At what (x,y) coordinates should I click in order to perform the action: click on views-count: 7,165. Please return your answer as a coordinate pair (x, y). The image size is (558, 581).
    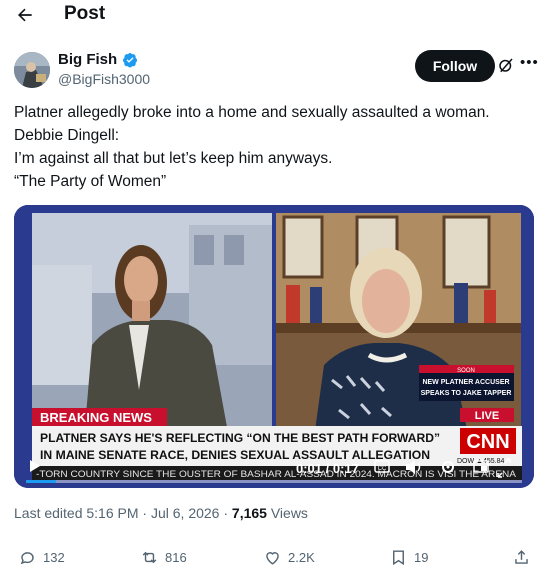
    Looking at the image, I should click on (249, 513).